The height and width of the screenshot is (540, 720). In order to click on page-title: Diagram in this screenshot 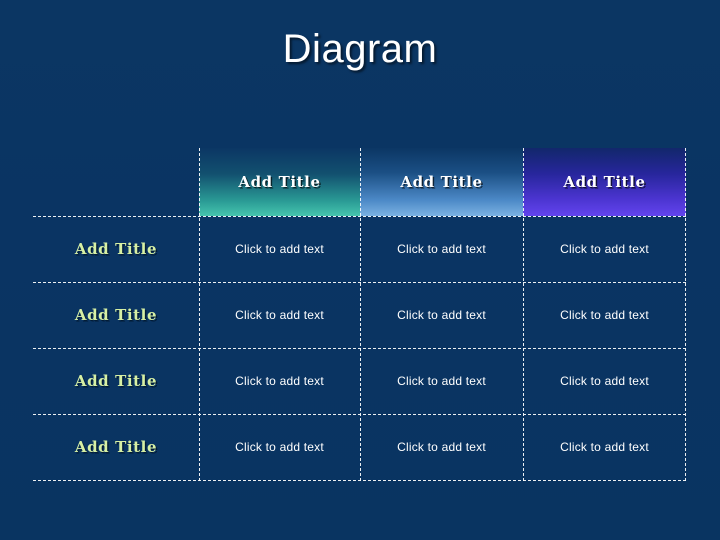, I will do `click(360, 49)`.